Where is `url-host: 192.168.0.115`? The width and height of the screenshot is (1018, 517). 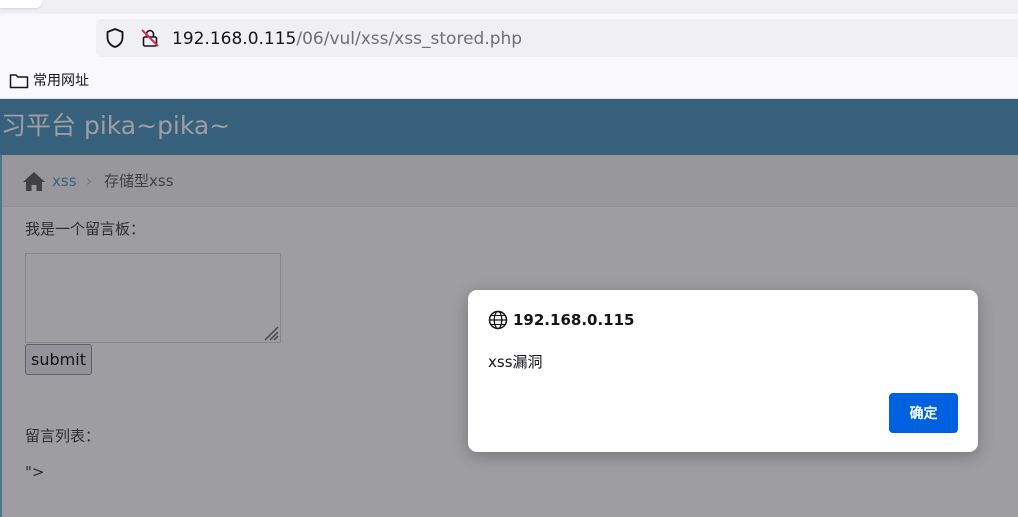
url-host: 192.168.0.115 is located at coordinates (234, 39).